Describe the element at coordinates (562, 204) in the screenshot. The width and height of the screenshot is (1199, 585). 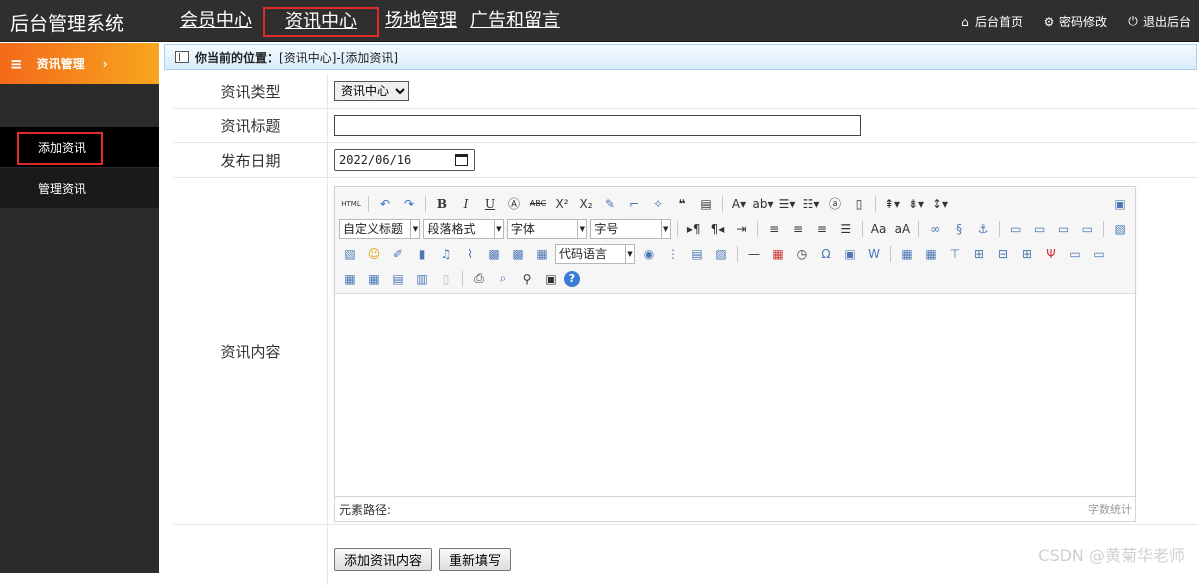
I see `superscript-button: X²` at that location.